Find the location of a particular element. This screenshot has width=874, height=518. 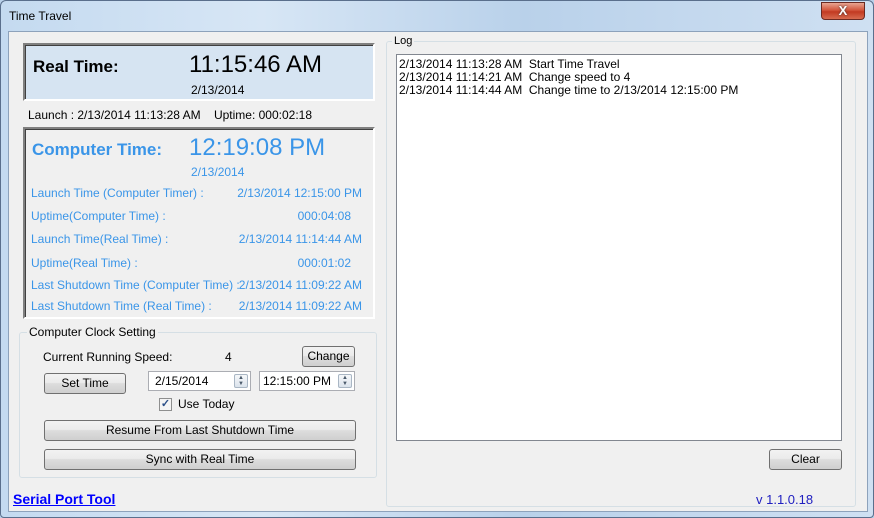

title-bar: Time Travel X is located at coordinates (437, 16).